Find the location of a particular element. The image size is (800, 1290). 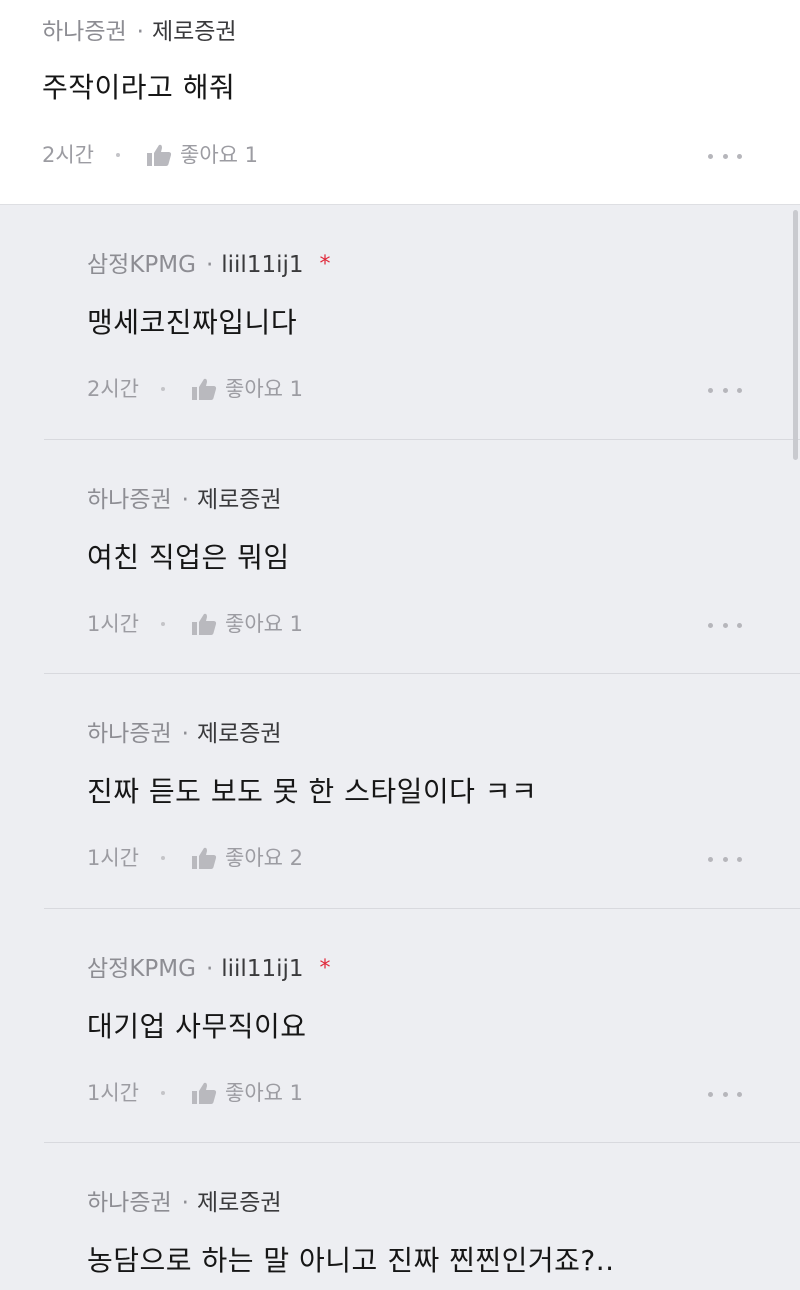

comment-time: 2시간 is located at coordinates (68, 155).